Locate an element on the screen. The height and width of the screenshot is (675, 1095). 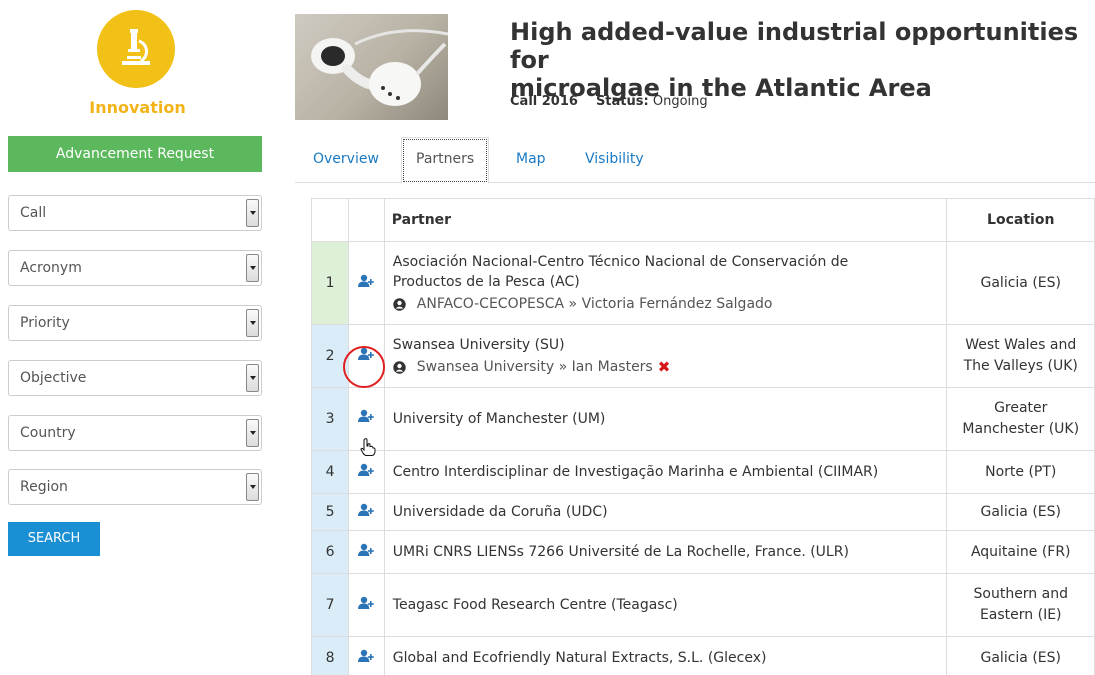
tab-overview: Overview is located at coordinates (346, 159).